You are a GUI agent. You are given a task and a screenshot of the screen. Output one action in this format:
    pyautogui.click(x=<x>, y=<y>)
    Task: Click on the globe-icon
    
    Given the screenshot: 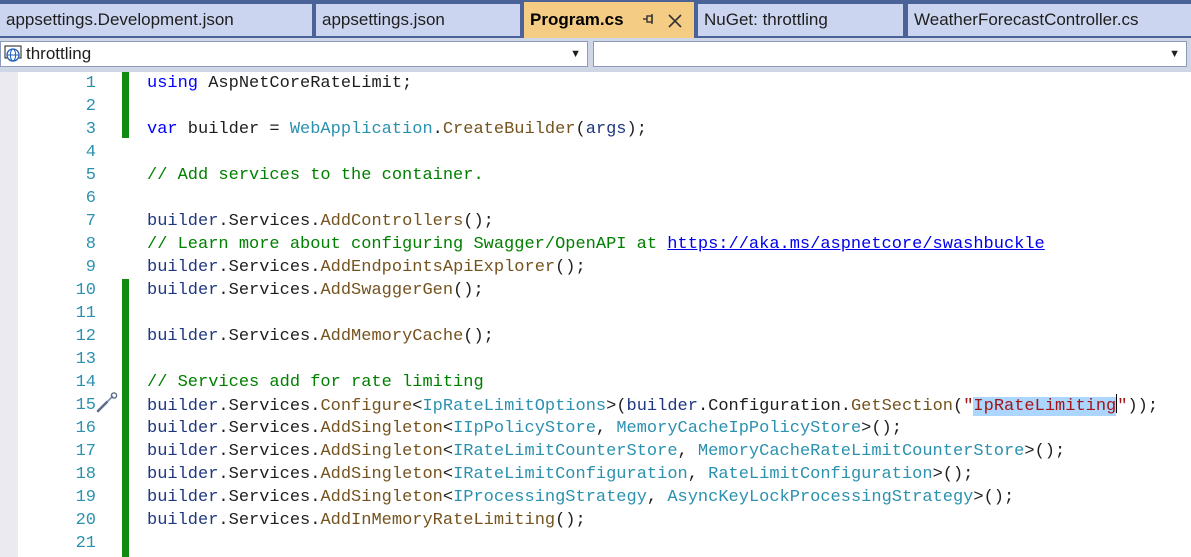 What is the action you would take?
    pyautogui.click(x=13, y=54)
    